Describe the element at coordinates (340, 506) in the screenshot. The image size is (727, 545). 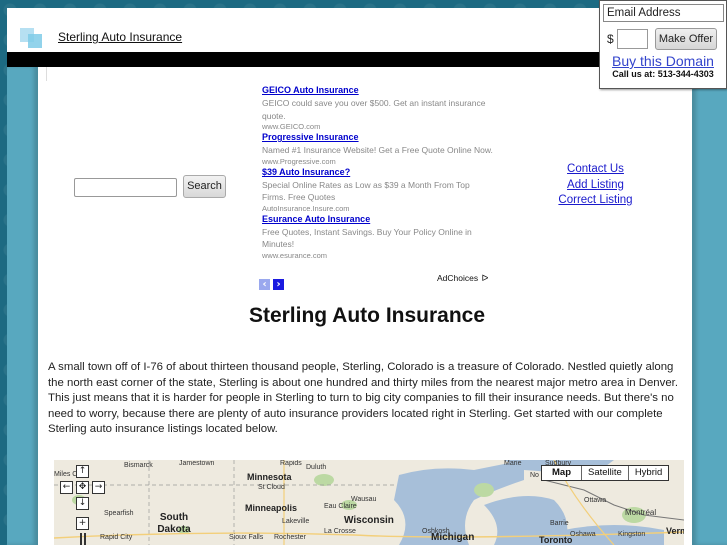
I see `map-label: Eau Claire` at that location.